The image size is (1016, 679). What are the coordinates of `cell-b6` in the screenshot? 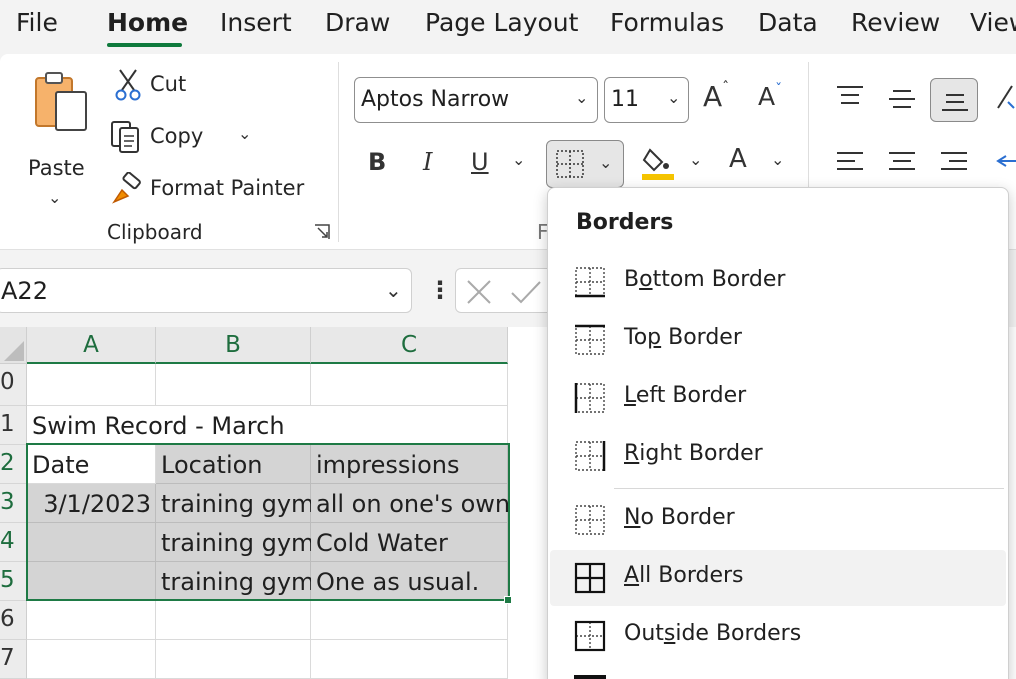 It's located at (233, 620).